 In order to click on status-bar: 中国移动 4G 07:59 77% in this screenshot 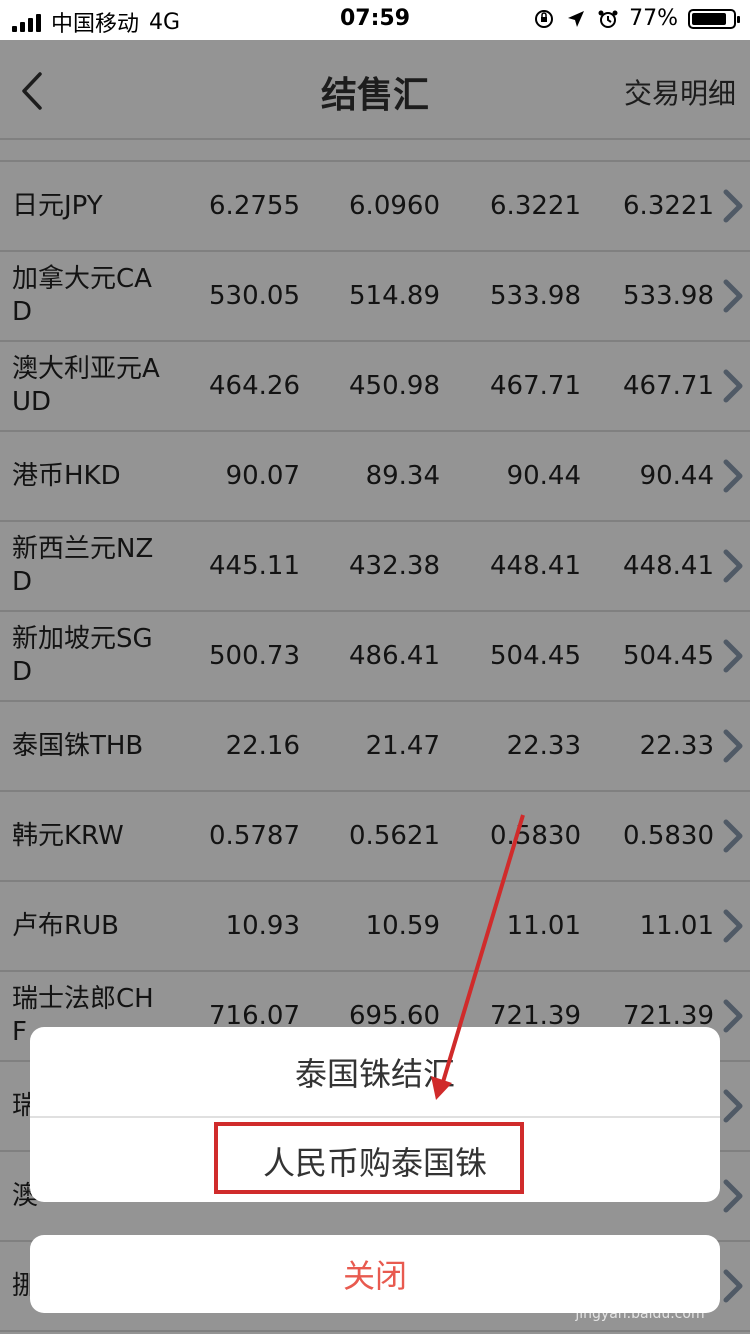, I will do `click(375, 20)`.